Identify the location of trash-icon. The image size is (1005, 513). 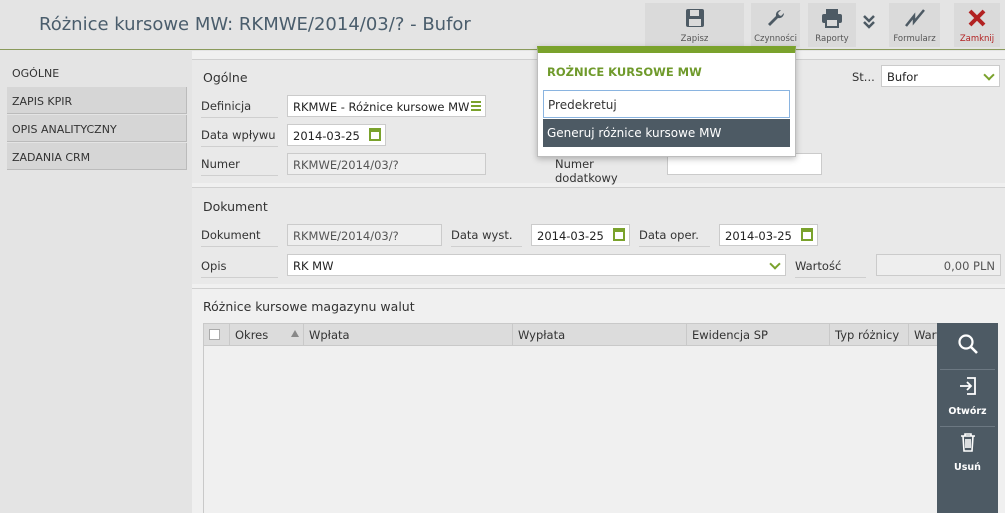
(967, 443).